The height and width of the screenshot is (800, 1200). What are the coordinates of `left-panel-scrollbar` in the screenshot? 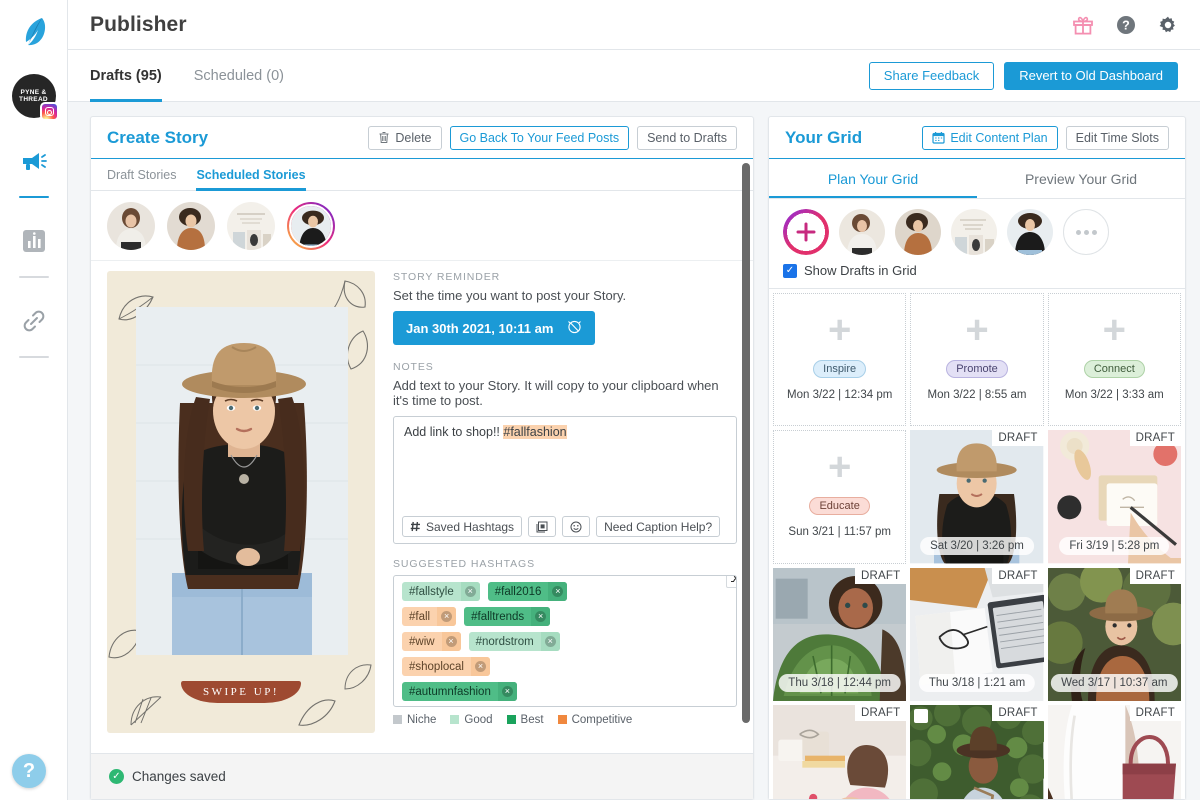 It's located at (746, 458).